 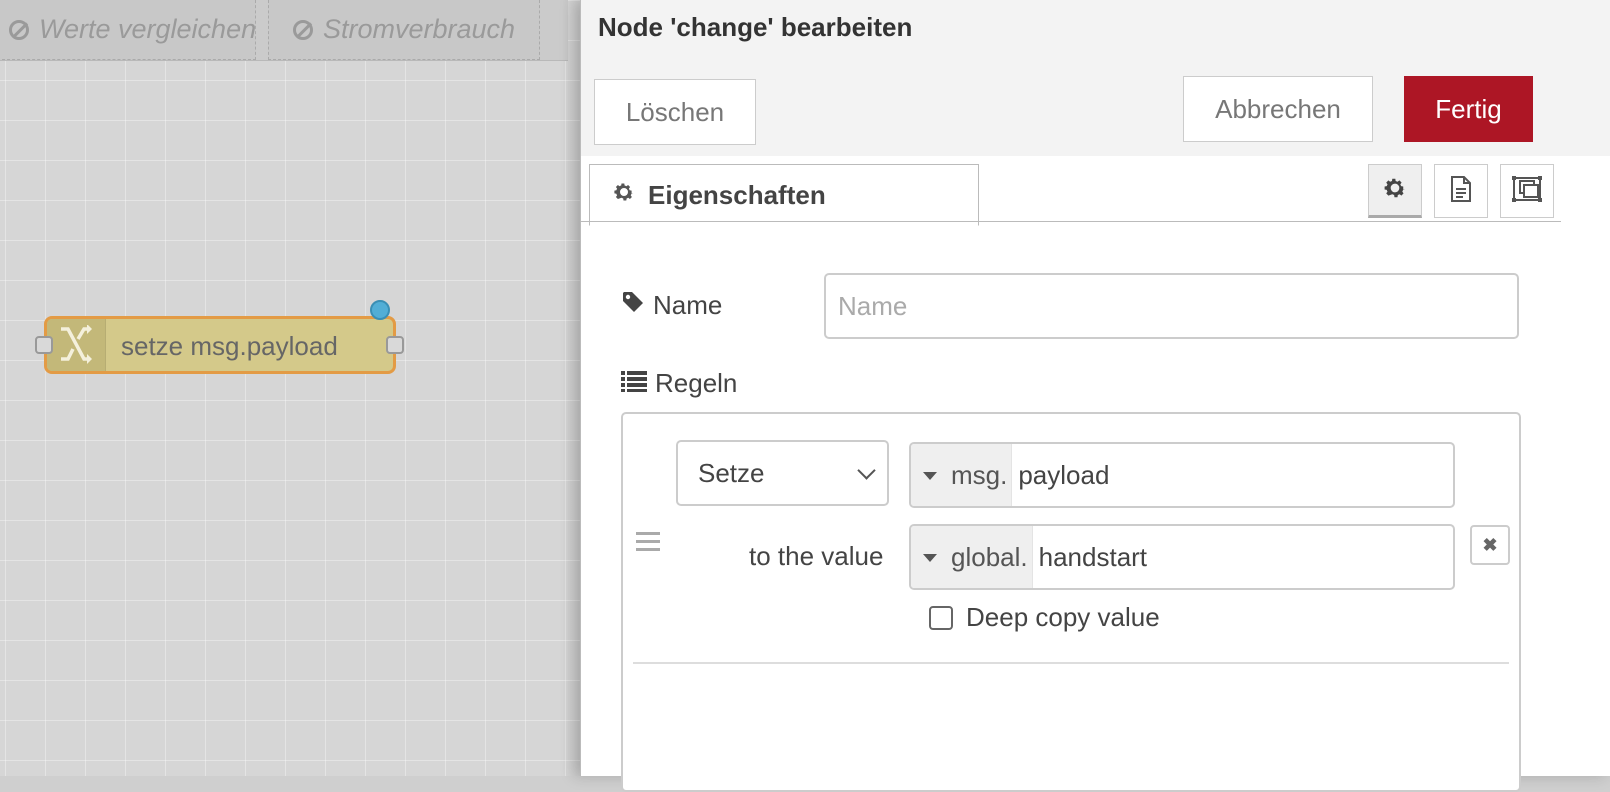 I want to click on target-type-button: msg., so click(x=962, y=475).